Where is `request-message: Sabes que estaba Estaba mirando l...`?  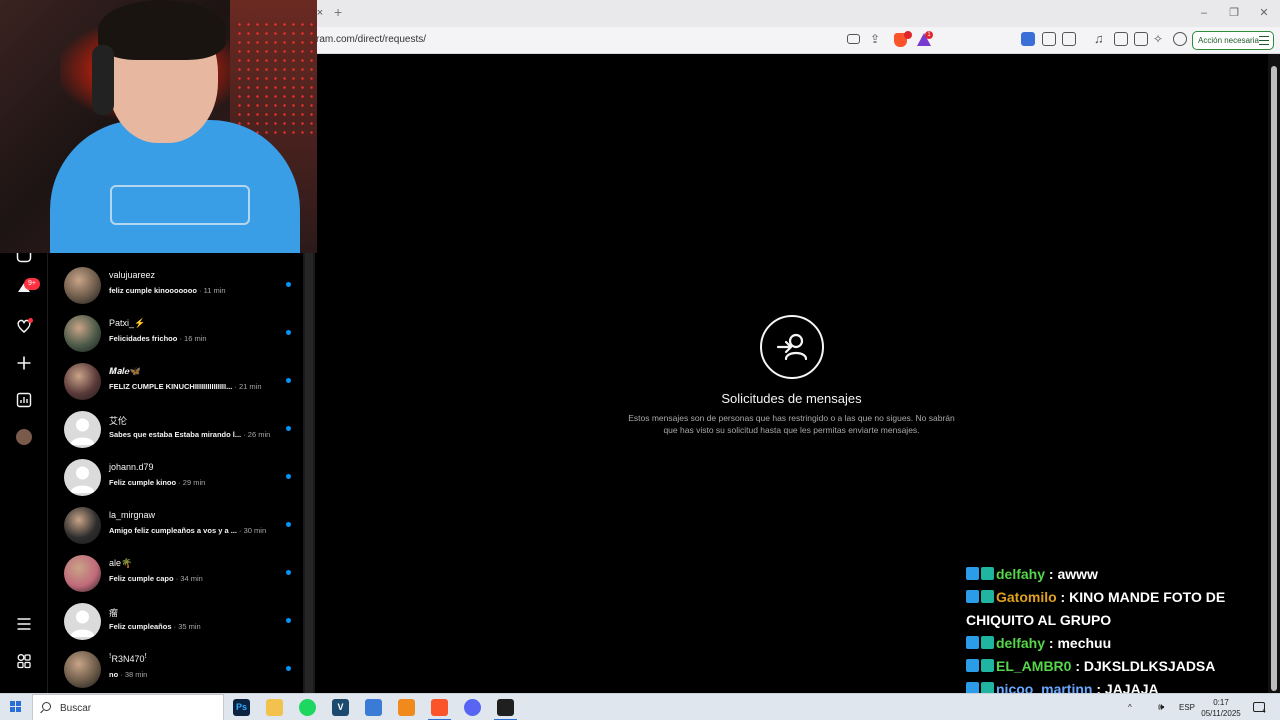
request-message: Sabes que estaba Estaba mirando l... is located at coordinates (176, 434).